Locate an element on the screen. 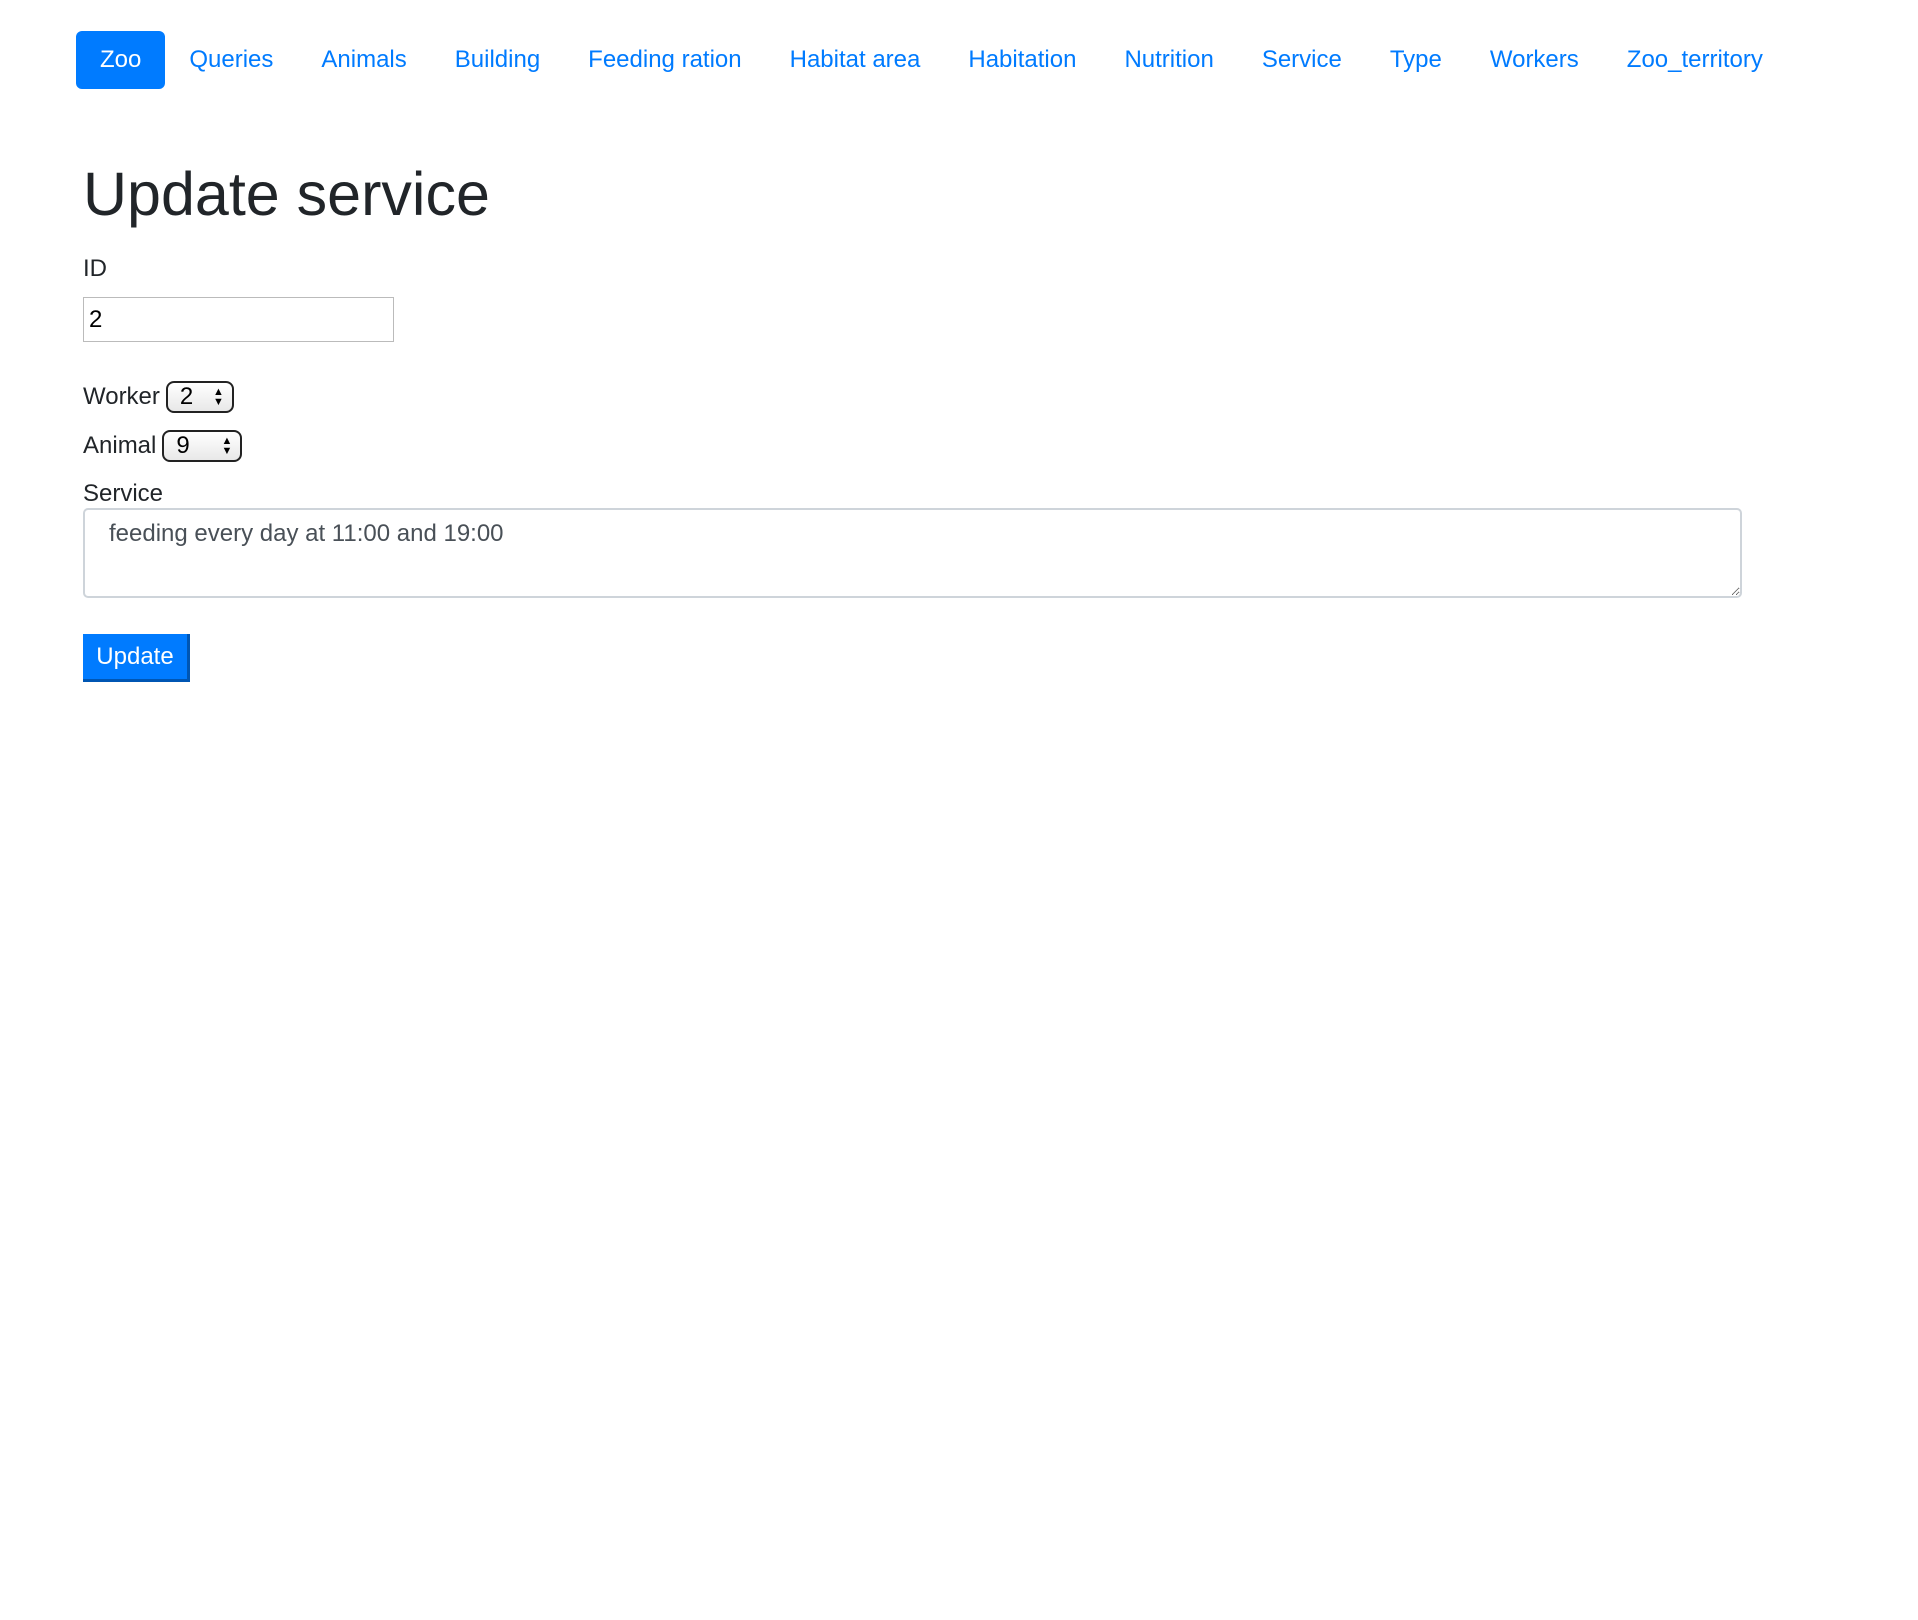 This screenshot has height=1620, width=1918. nav-habitat-area: Habitat area is located at coordinates (855, 60).